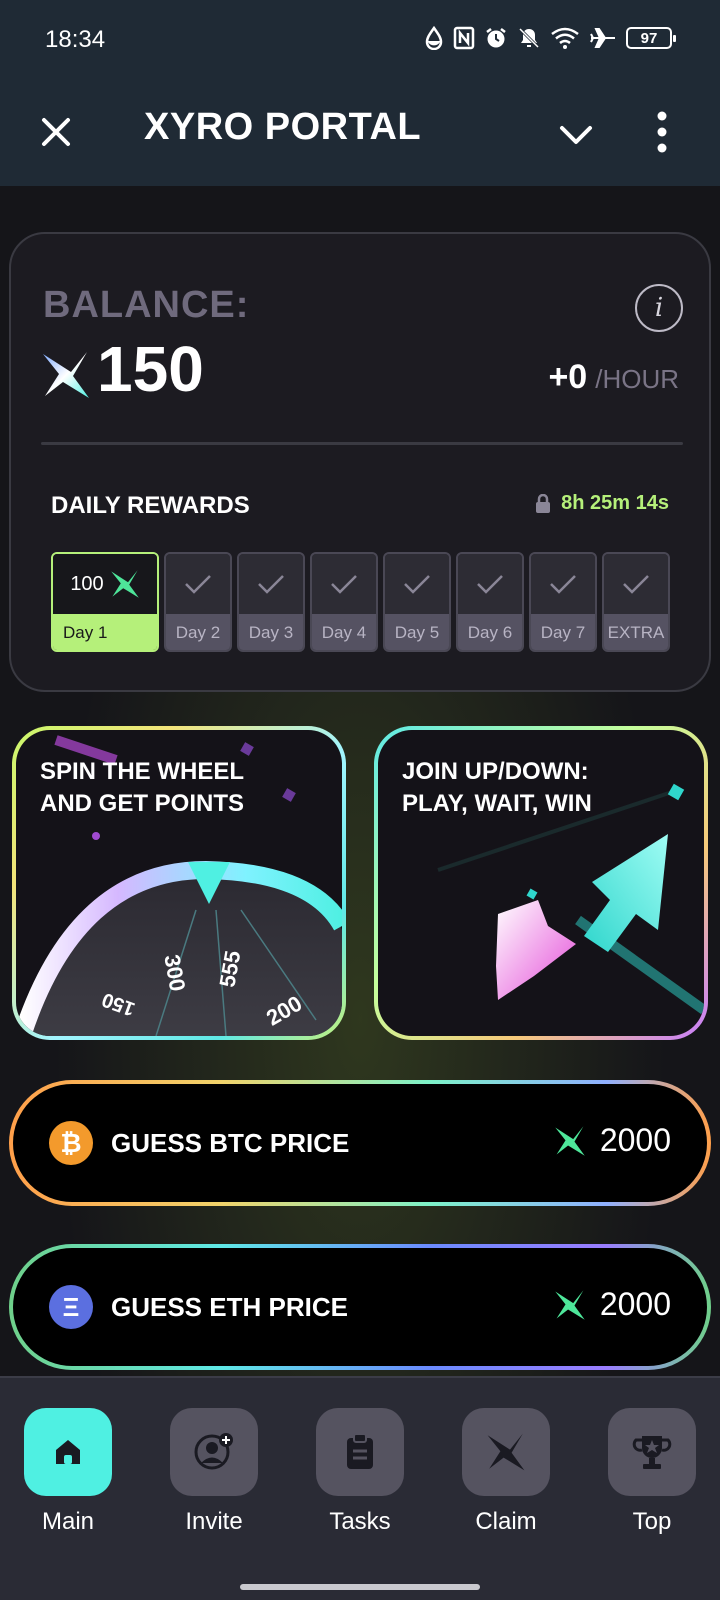 The image size is (720, 1600). Describe the element at coordinates (636, 602) in the screenshot. I see `extra-reward: EXTRA` at that location.